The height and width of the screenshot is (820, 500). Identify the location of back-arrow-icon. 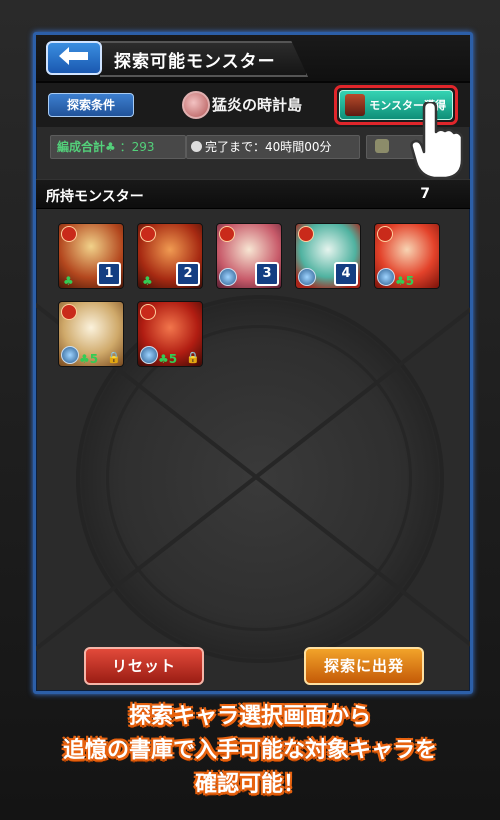
(74, 58).